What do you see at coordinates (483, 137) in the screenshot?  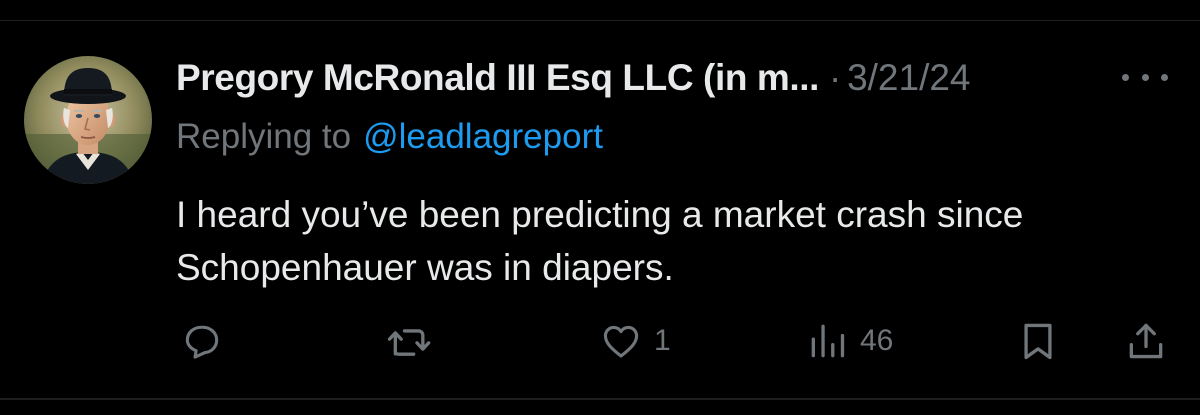 I see `reply-handle-link: @leadlagreport` at bounding box center [483, 137].